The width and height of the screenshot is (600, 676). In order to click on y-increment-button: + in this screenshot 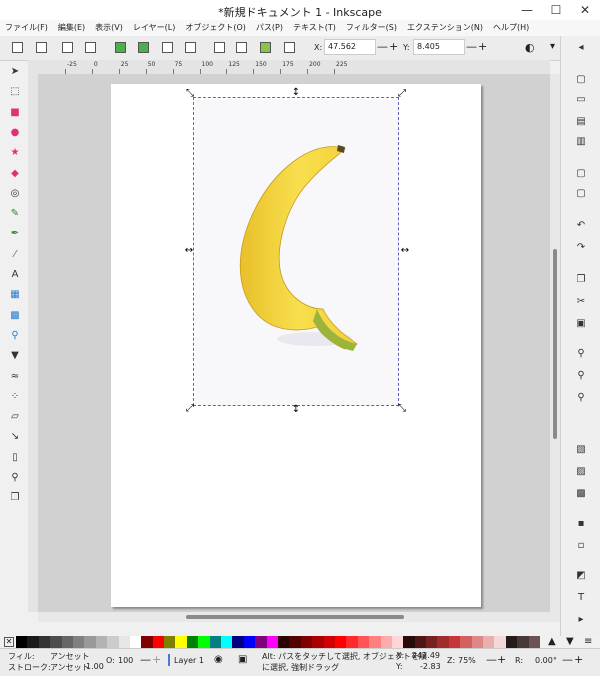, I will do `click(482, 47)`.